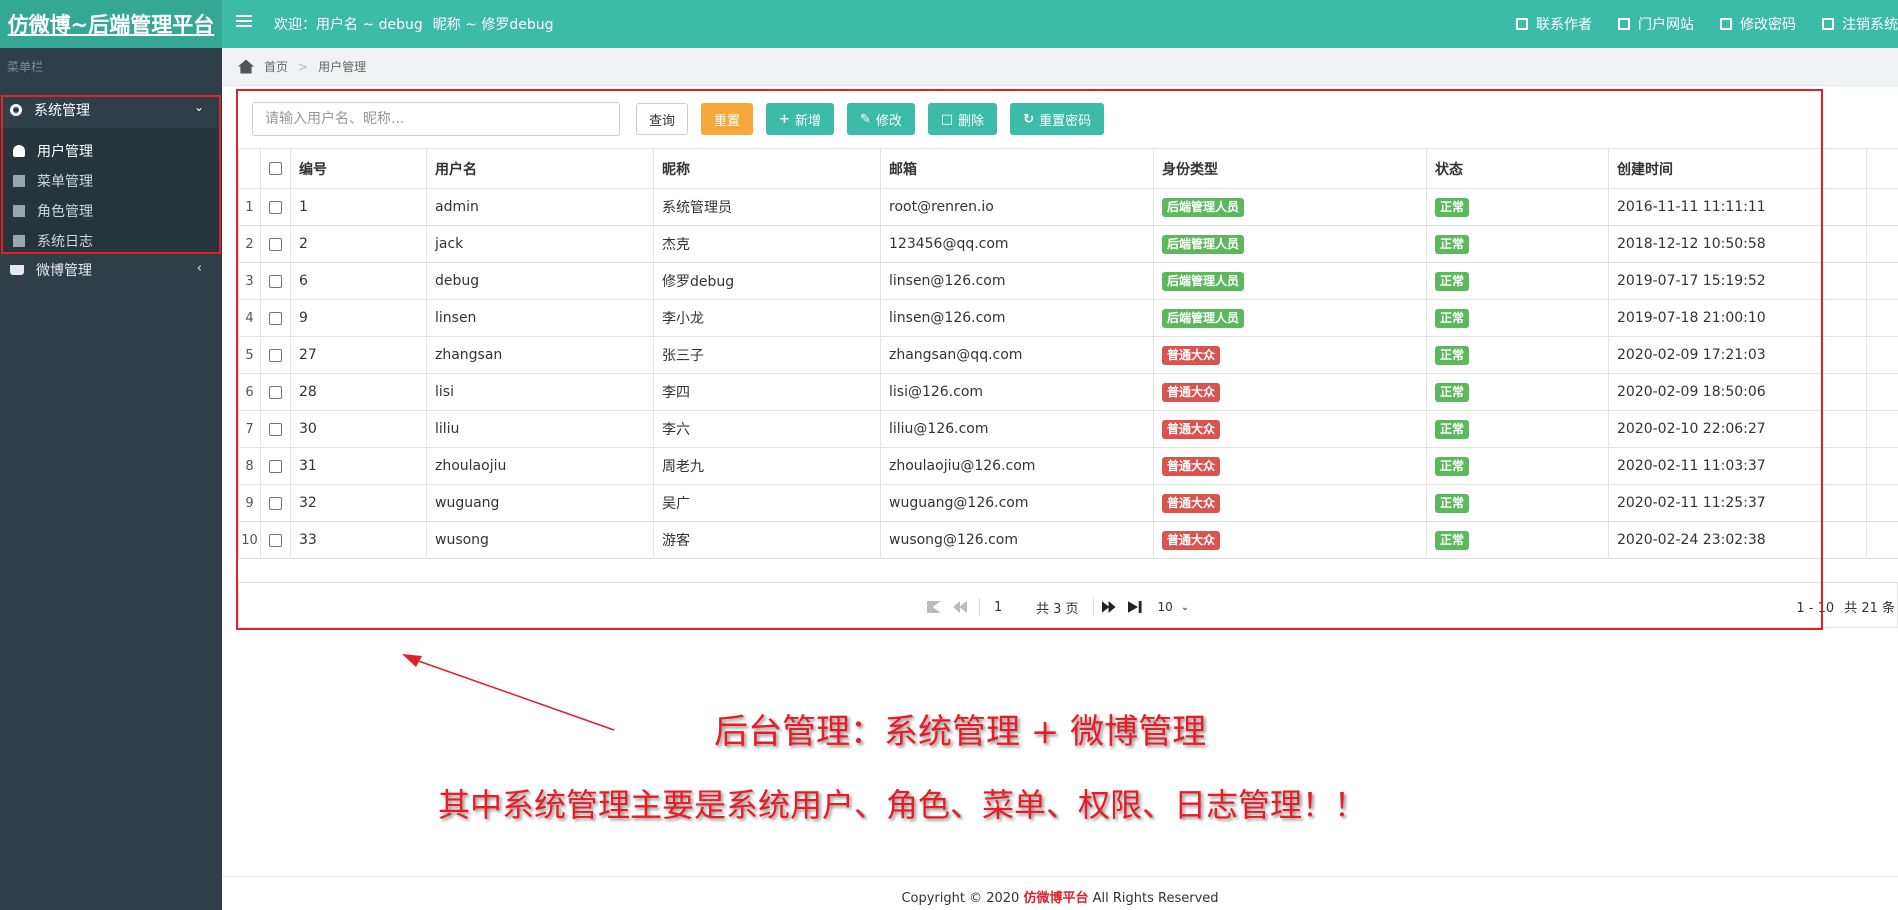 The width and height of the screenshot is (1898, 910). I want to click on welcome-text: 欢迎：用户名 ~ debug 昵称 ~ 修罗debug, so click(419, 24).